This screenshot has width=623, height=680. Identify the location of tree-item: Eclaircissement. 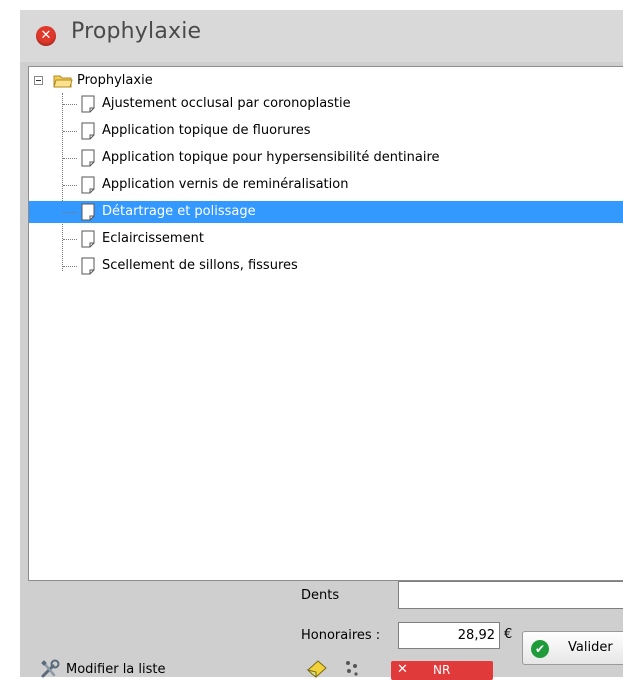
(326, 239).